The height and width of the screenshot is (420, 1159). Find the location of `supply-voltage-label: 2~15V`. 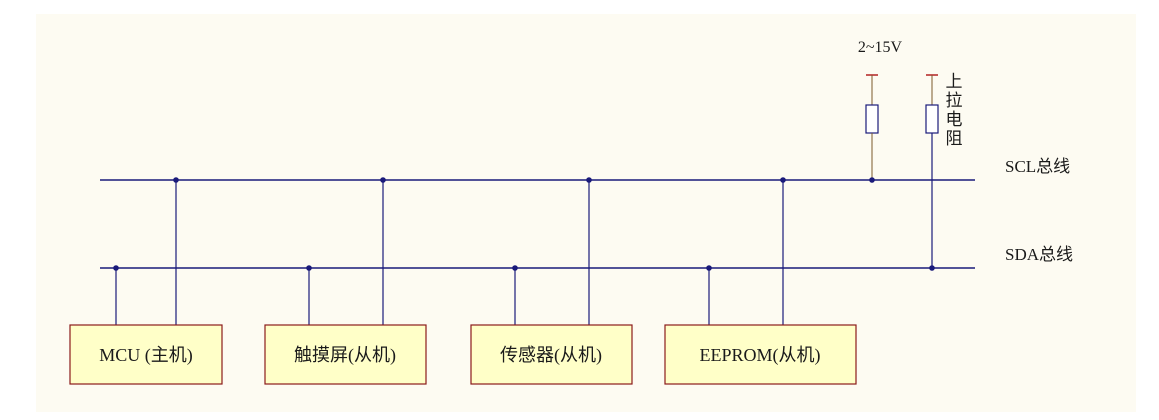

supply-voltage-label: 2~15V is located at coordinates (880, 47).